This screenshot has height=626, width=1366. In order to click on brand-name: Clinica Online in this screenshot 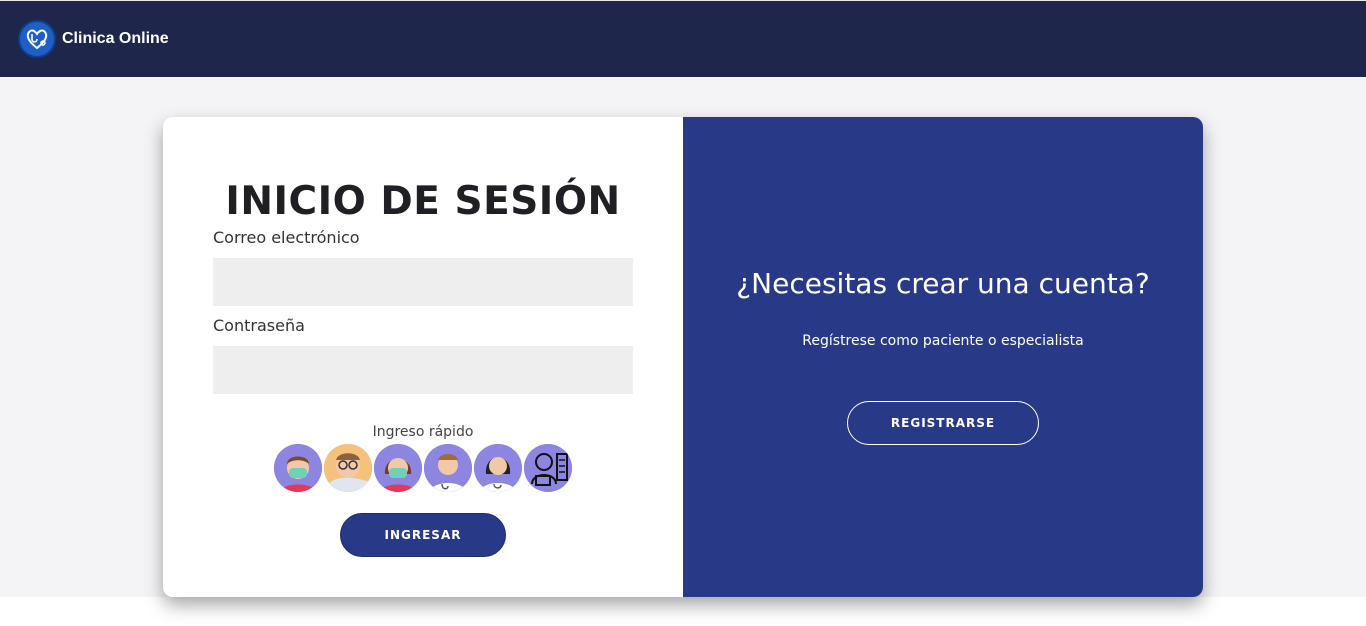, I will do `click(115, 38)`.